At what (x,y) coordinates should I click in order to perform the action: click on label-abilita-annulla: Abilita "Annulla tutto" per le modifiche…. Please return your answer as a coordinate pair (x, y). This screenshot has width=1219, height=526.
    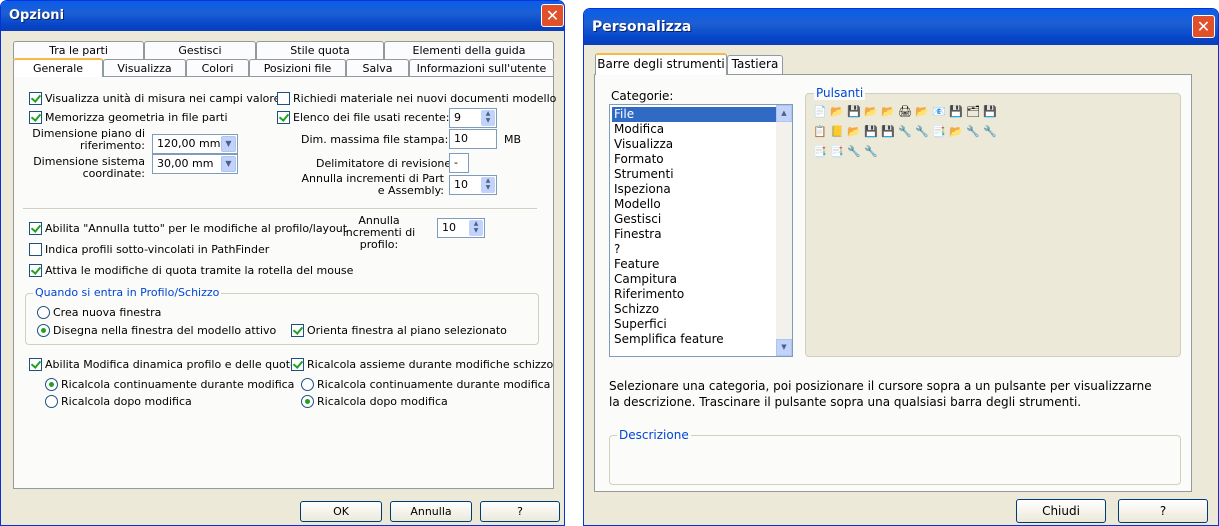
    Looking at the image, I should click on (196, 228).